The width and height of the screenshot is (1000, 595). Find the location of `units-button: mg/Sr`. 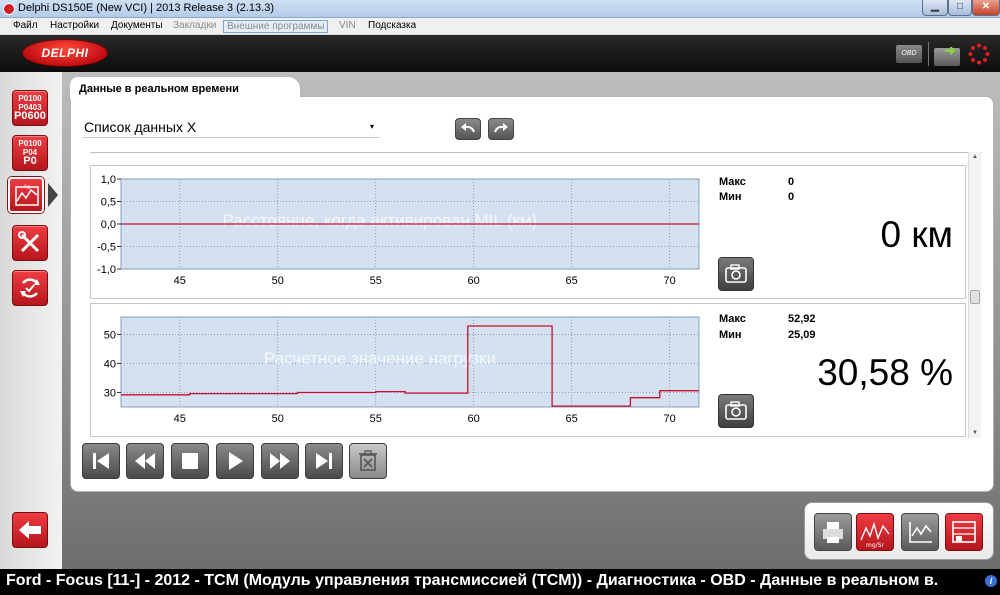

units-button: mg/Sr is located at coordinates (875, 532).